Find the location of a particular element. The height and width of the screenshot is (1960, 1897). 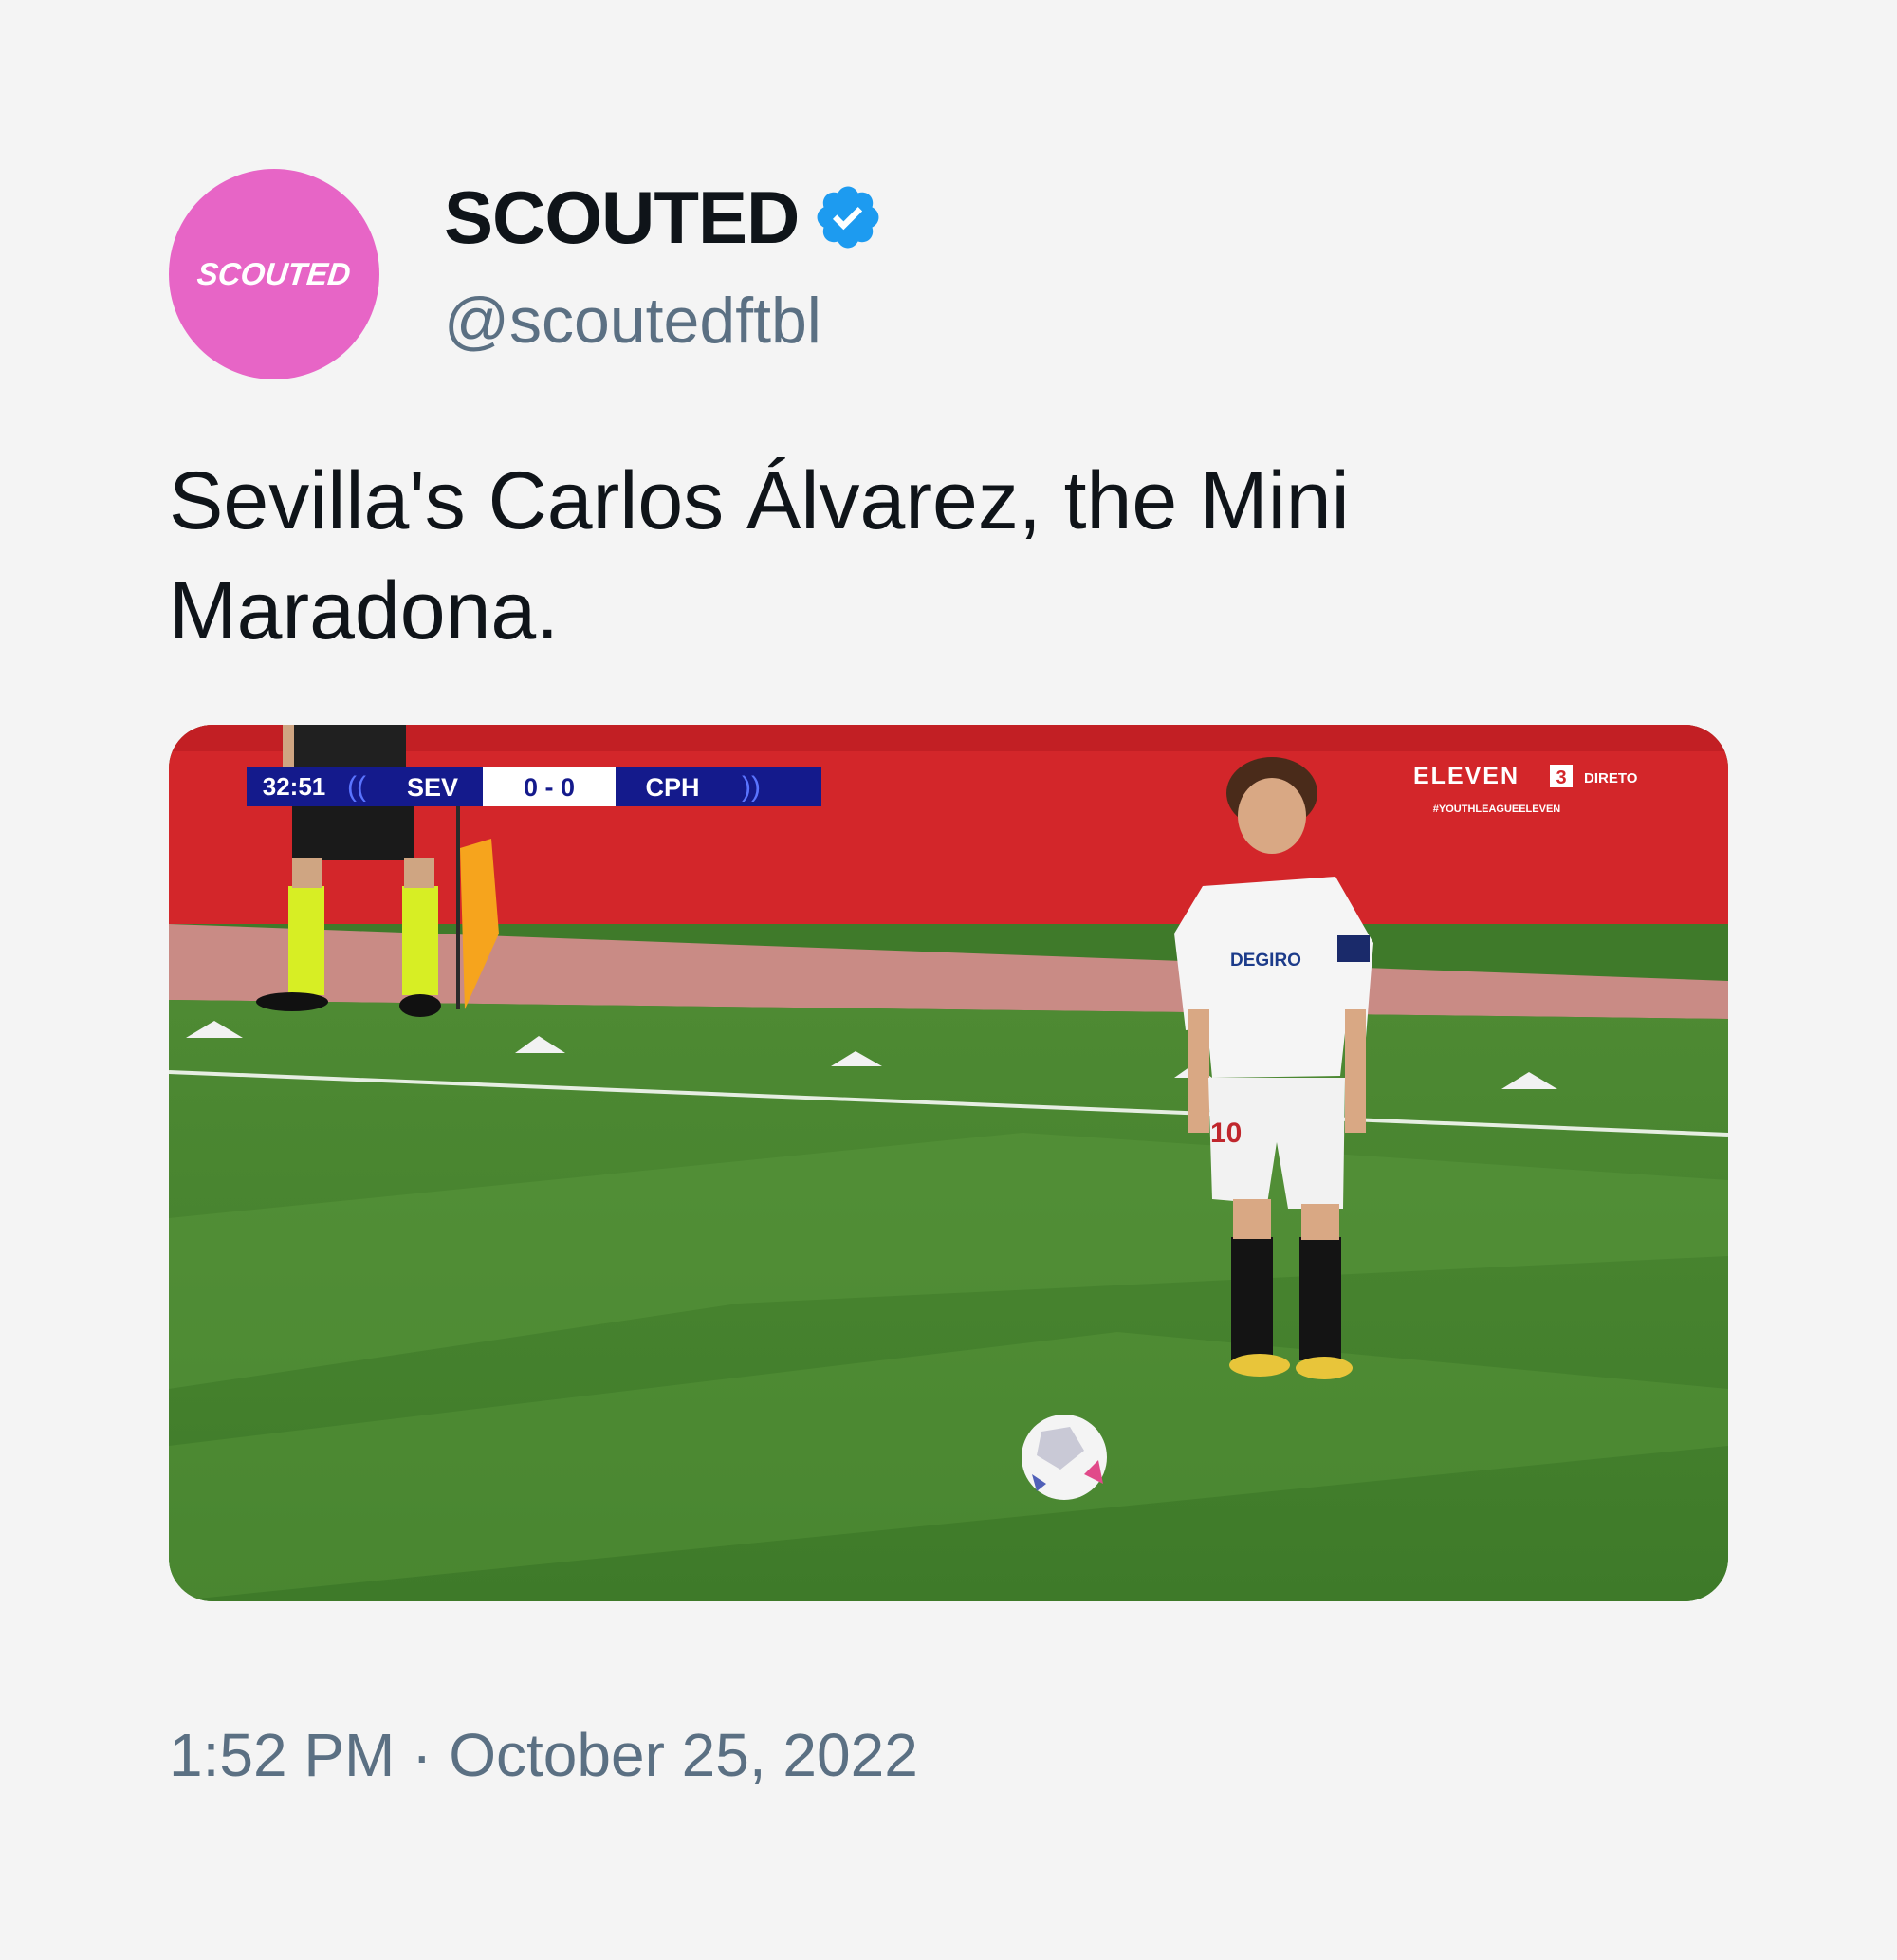

broadcaster-status: DIRETO is located at coordinates (1611, 778).